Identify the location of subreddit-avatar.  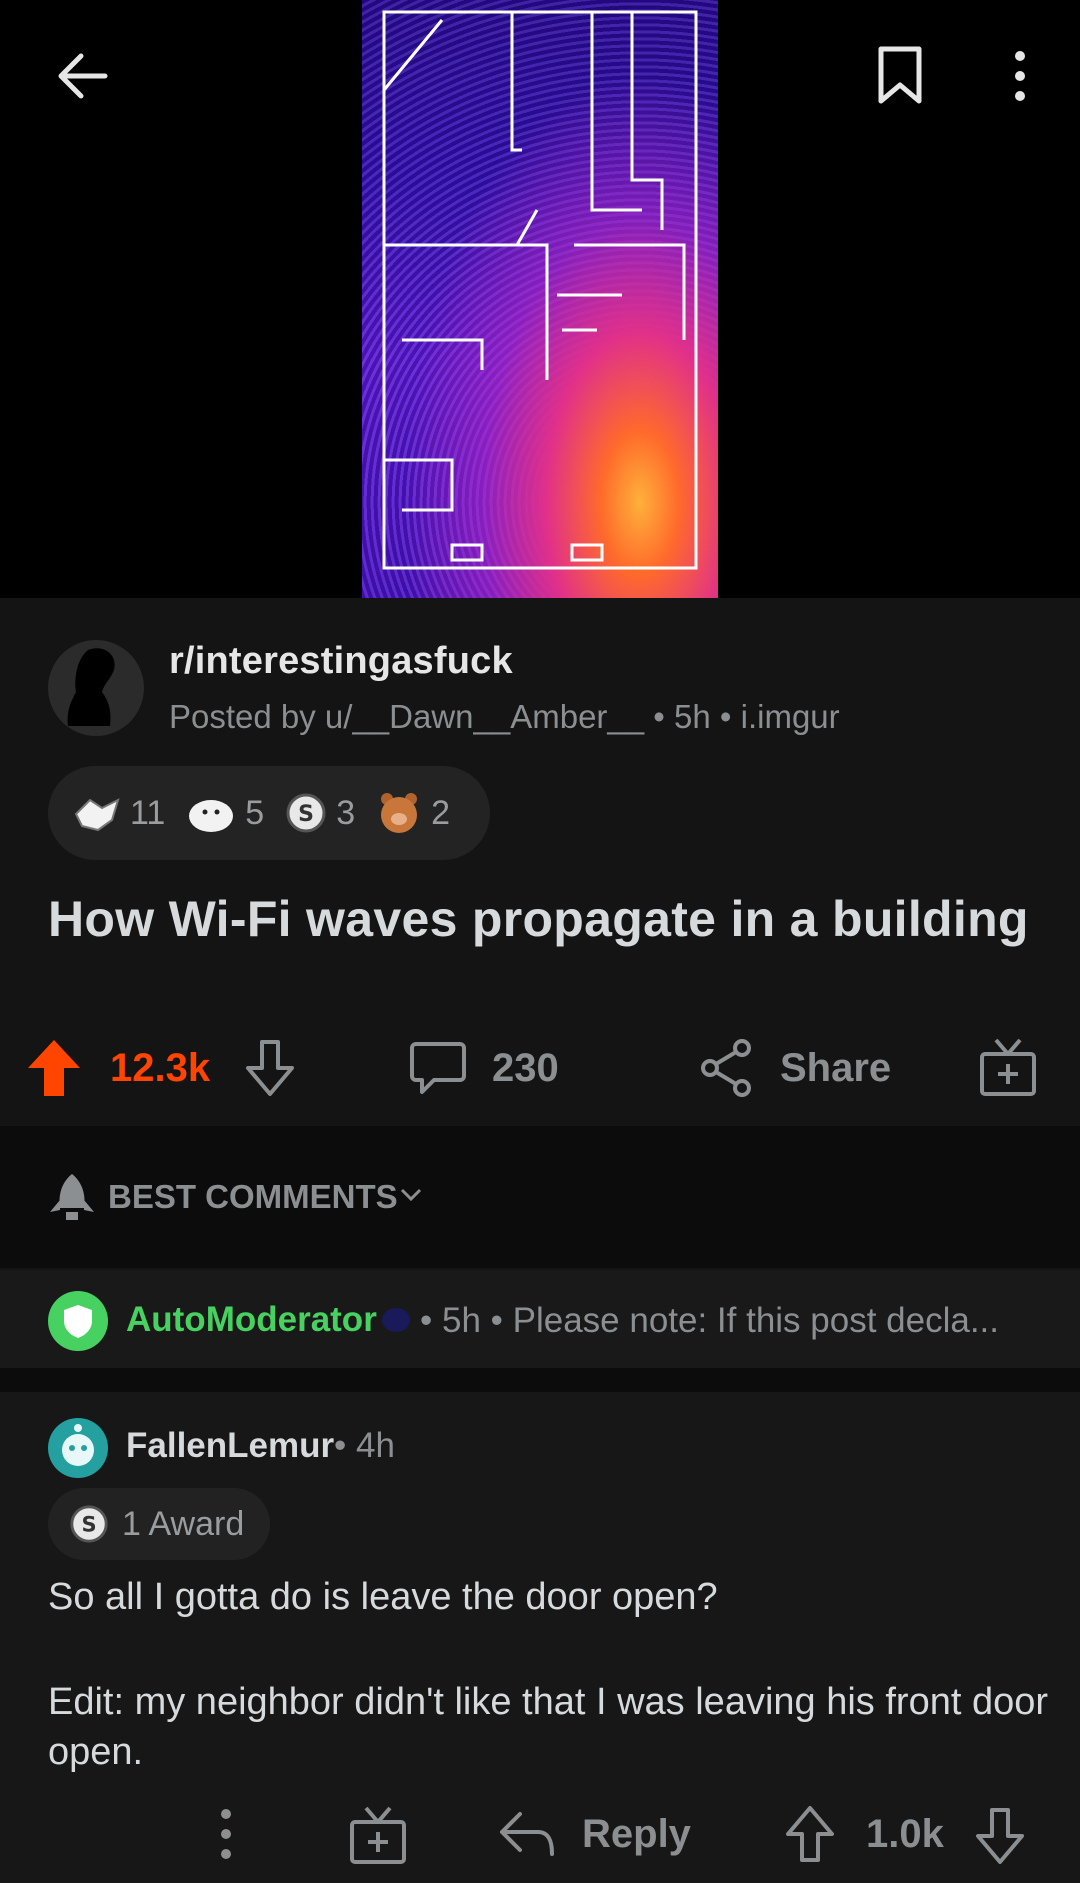
(96, 688).